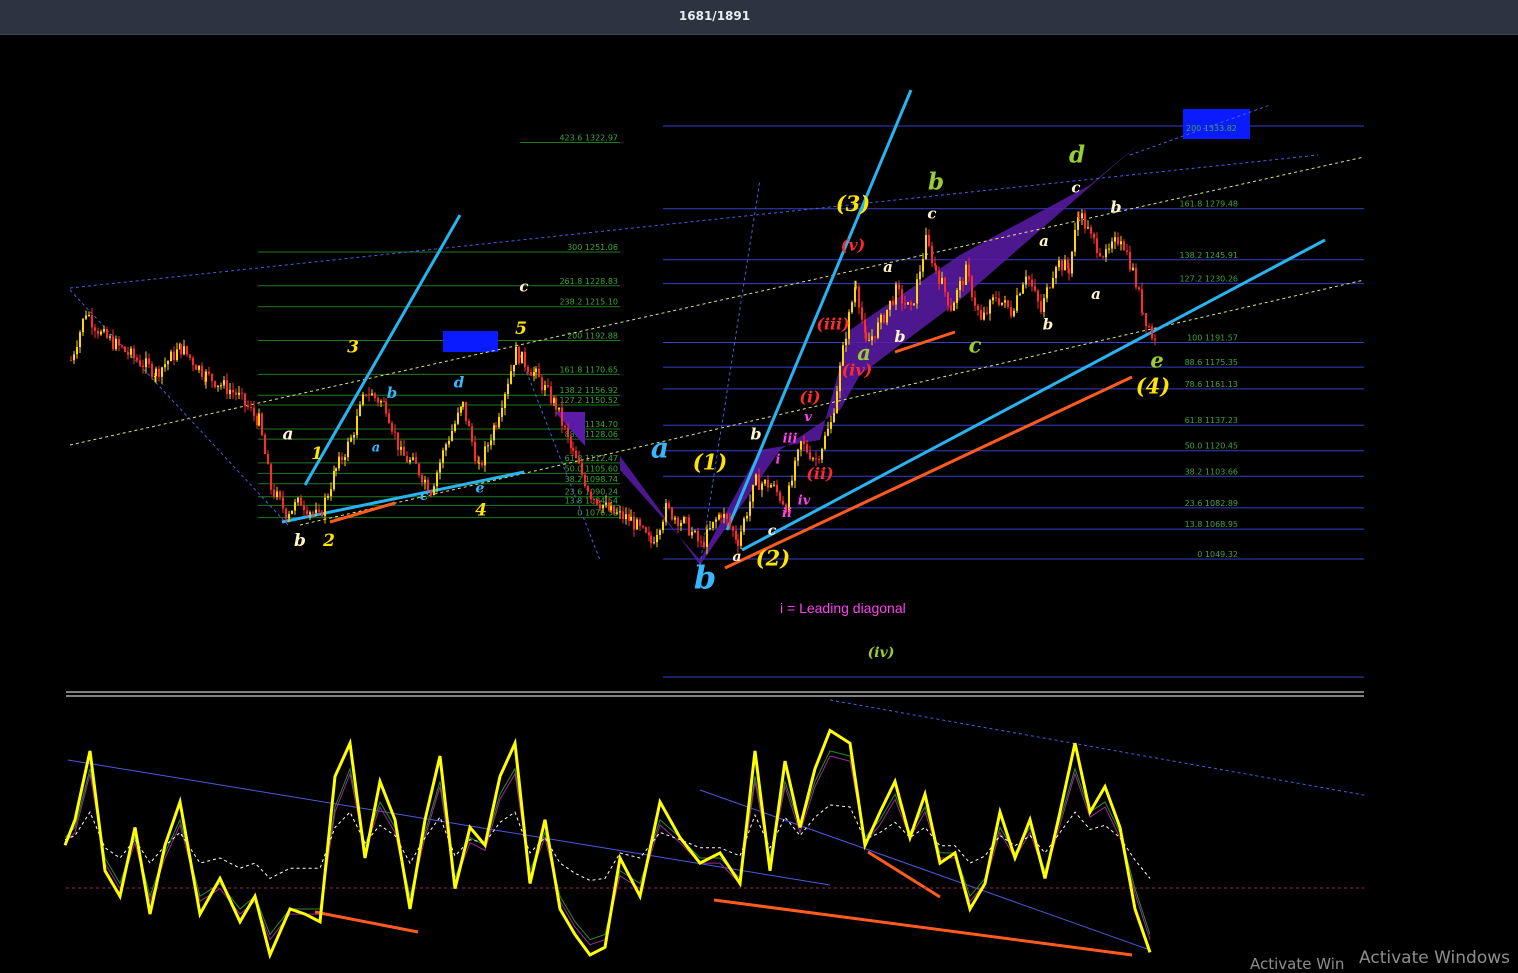 The width and height of the screenshot is (1518, 973). Describe the element at coordinates (1208, 204) in the screenshot. I see `fib-label-right: 161.8 1279.48` at that location.